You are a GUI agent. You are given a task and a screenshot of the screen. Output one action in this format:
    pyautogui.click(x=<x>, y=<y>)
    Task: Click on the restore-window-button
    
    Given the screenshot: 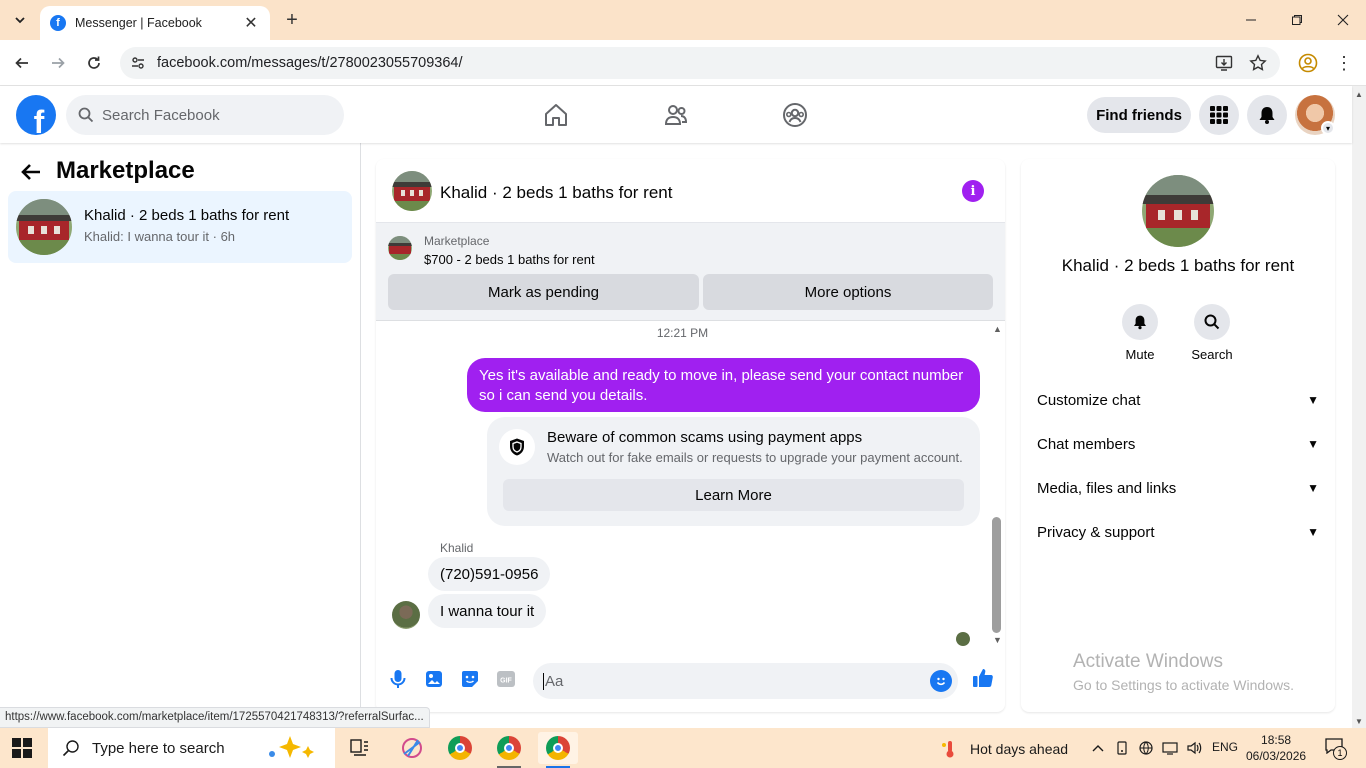 What is the action you would take?
    pyautogui.click(x=1297, y=20)
    